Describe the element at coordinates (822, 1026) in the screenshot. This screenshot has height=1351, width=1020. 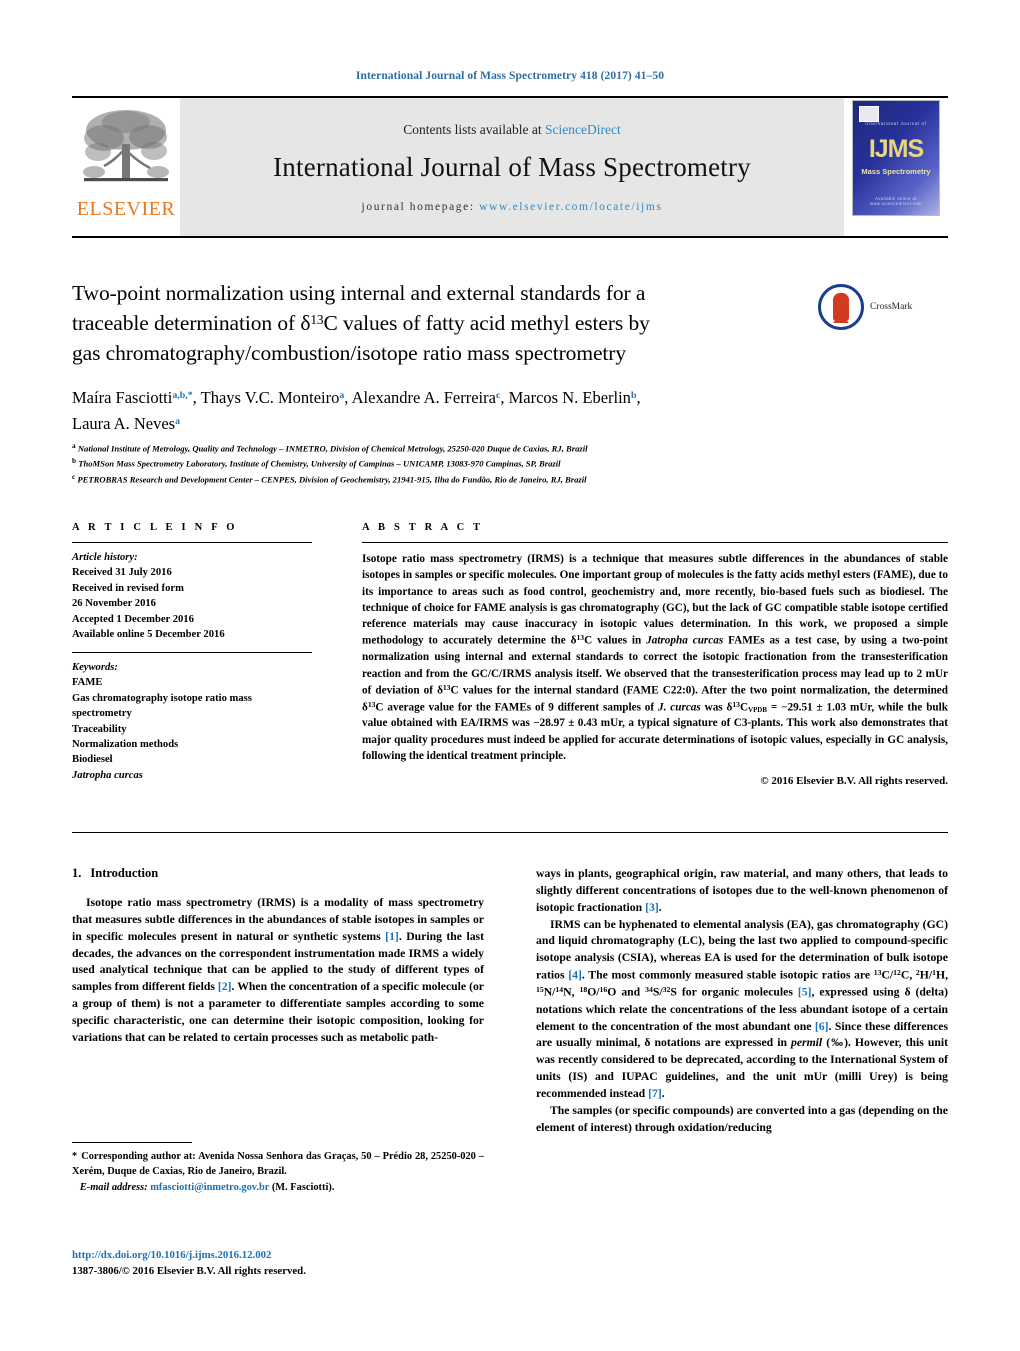
I see `citation-ref-6: [6]` at that location.